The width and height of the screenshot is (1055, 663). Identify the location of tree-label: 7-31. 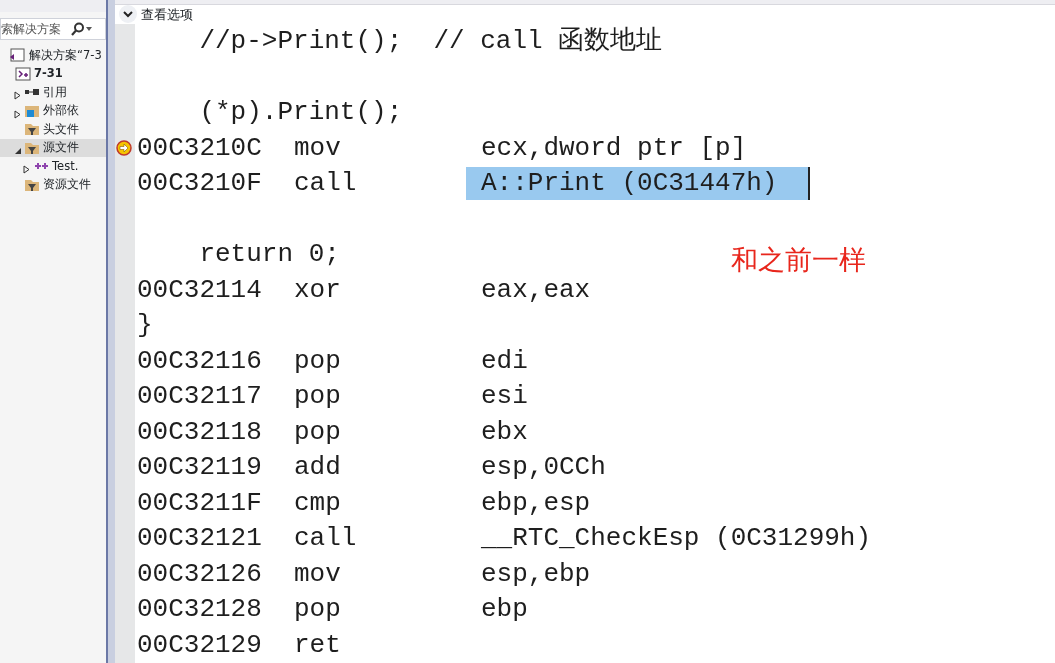
(48, 74).